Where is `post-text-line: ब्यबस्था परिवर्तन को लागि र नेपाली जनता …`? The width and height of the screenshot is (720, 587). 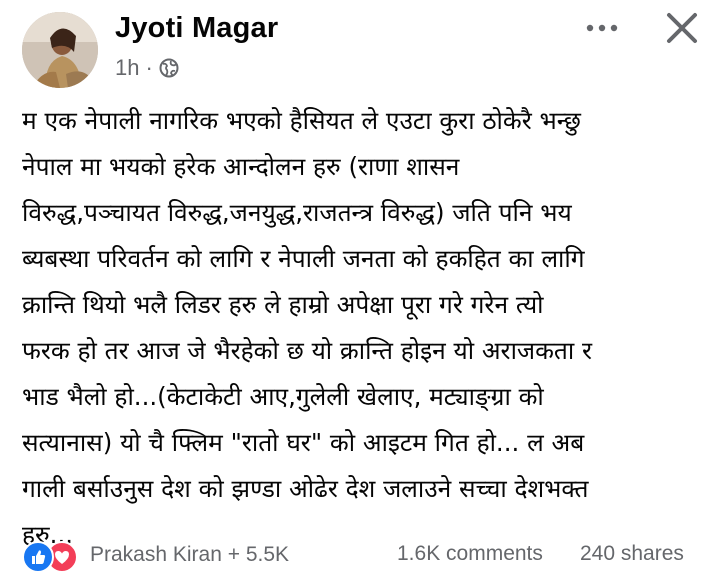
post-text-line: ब्यबस्था परिवर्तन को लागि र नेपाली जनता … is located at coordinates (303, 258).